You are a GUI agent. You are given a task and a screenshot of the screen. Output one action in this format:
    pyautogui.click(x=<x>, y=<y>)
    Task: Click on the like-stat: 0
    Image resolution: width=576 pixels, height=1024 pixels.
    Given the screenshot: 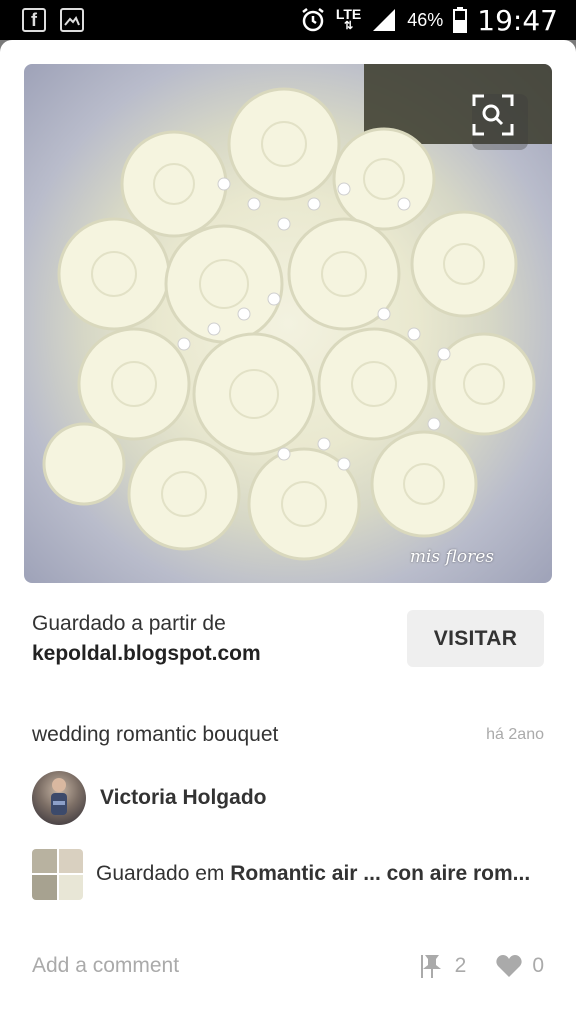 What is the action you would take?
    pyautogui.click(x=520, y=966)
    